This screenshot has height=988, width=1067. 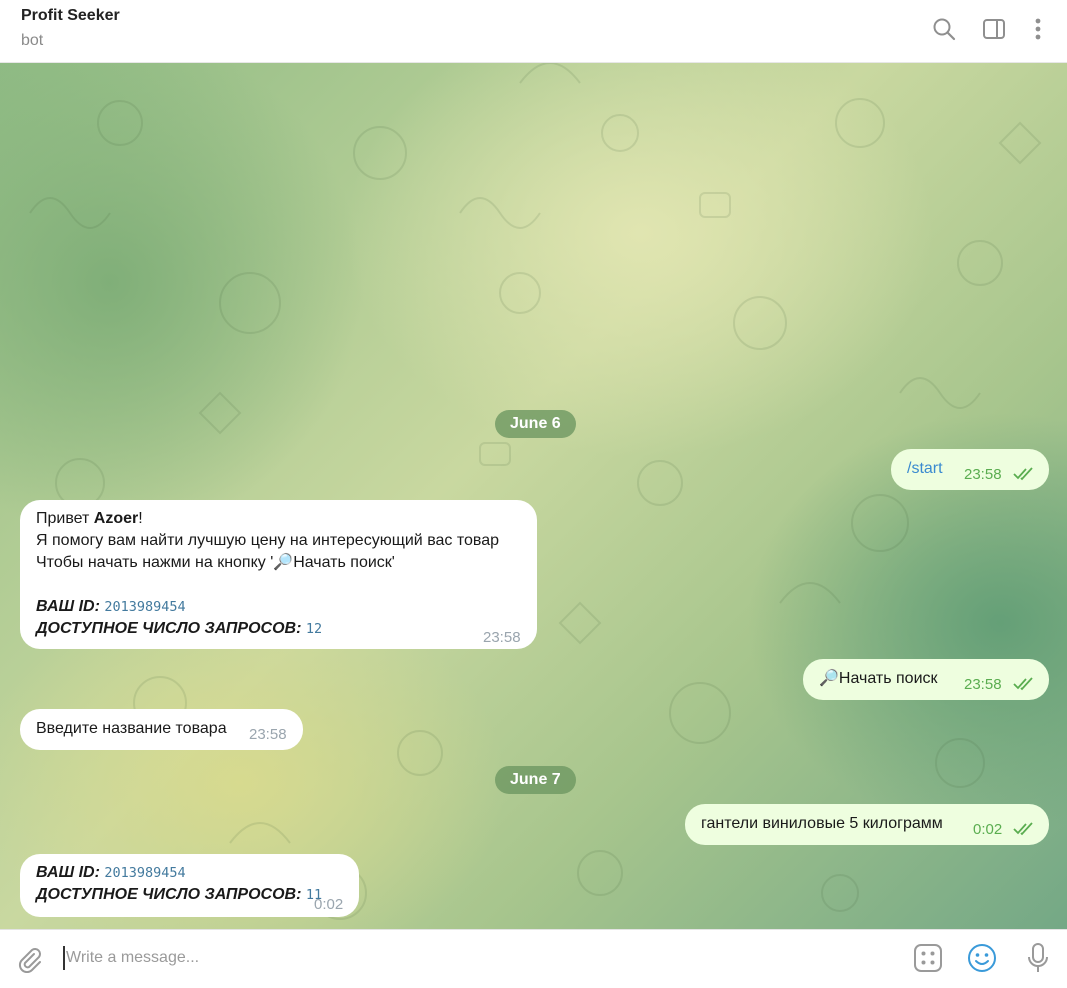 I want to click on message-text: Введите название товара, so click(x=131, y=728).